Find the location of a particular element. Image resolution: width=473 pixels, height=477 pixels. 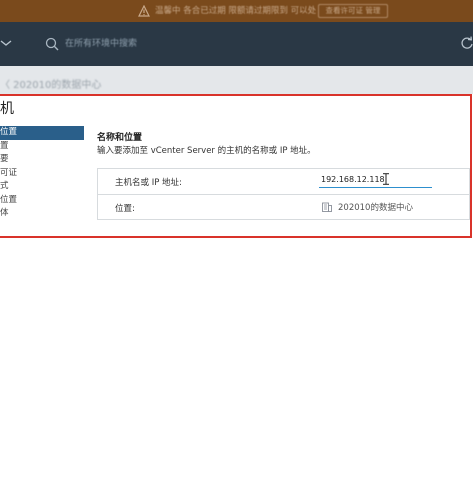

wizard-step-assign-license: 可证 is located at coordinates (42, 174).